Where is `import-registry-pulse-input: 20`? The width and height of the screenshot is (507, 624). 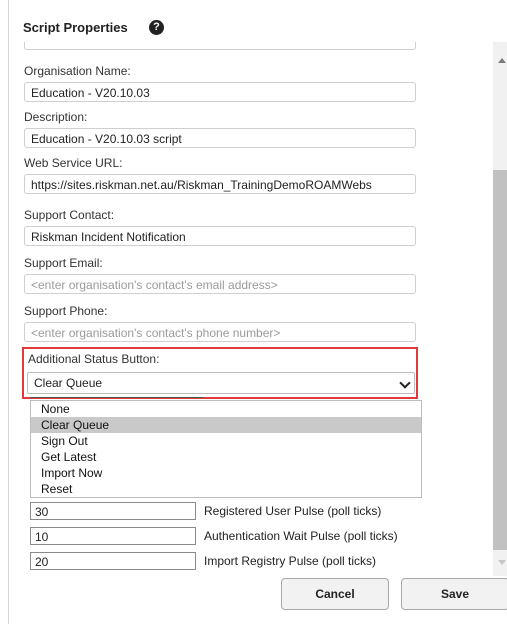
import-registry-pulse-input: 20 is located at coordinates (113, 561).